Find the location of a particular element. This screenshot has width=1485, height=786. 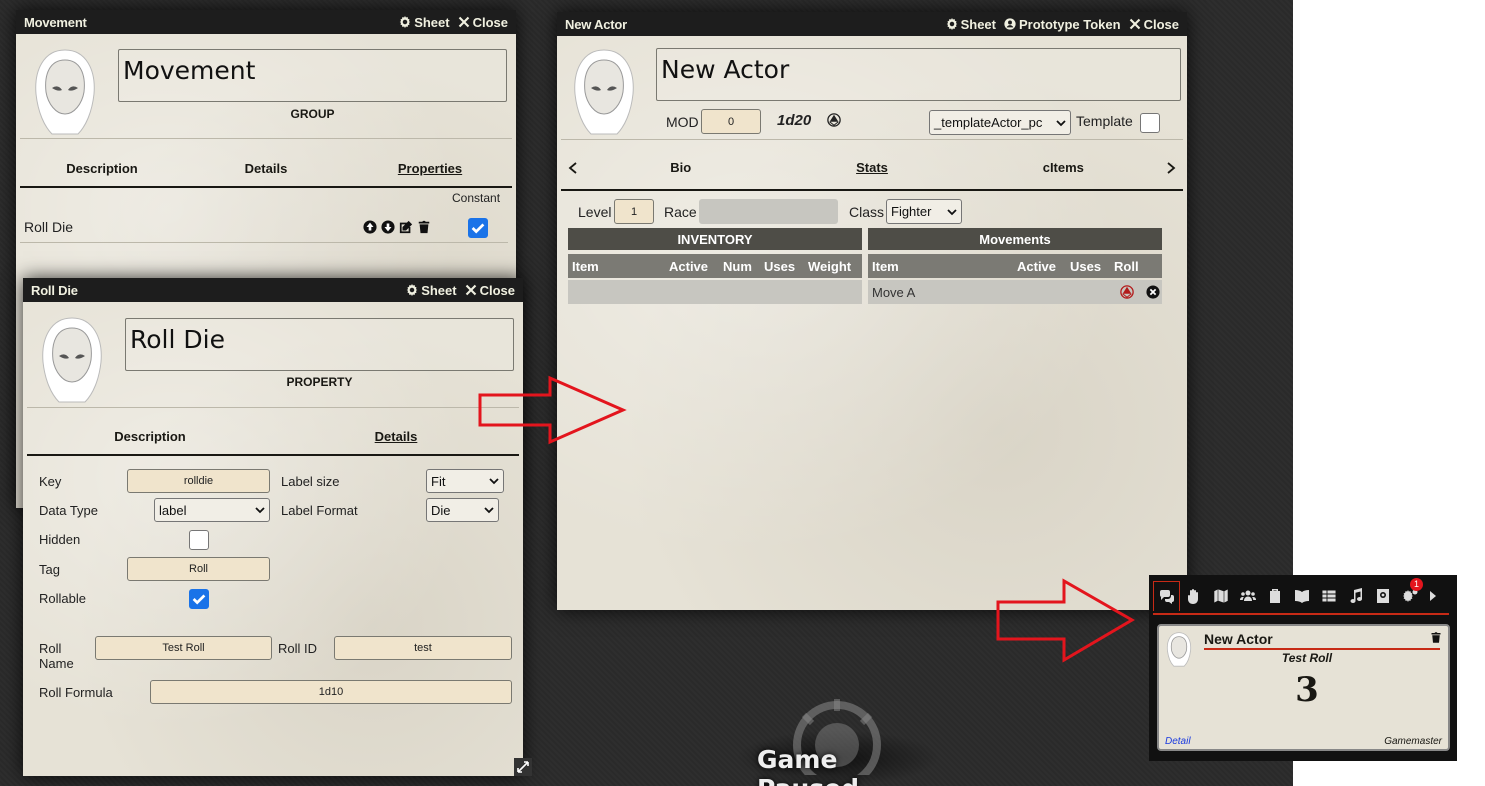

property-row-actions is located at coordinates (397, 227).